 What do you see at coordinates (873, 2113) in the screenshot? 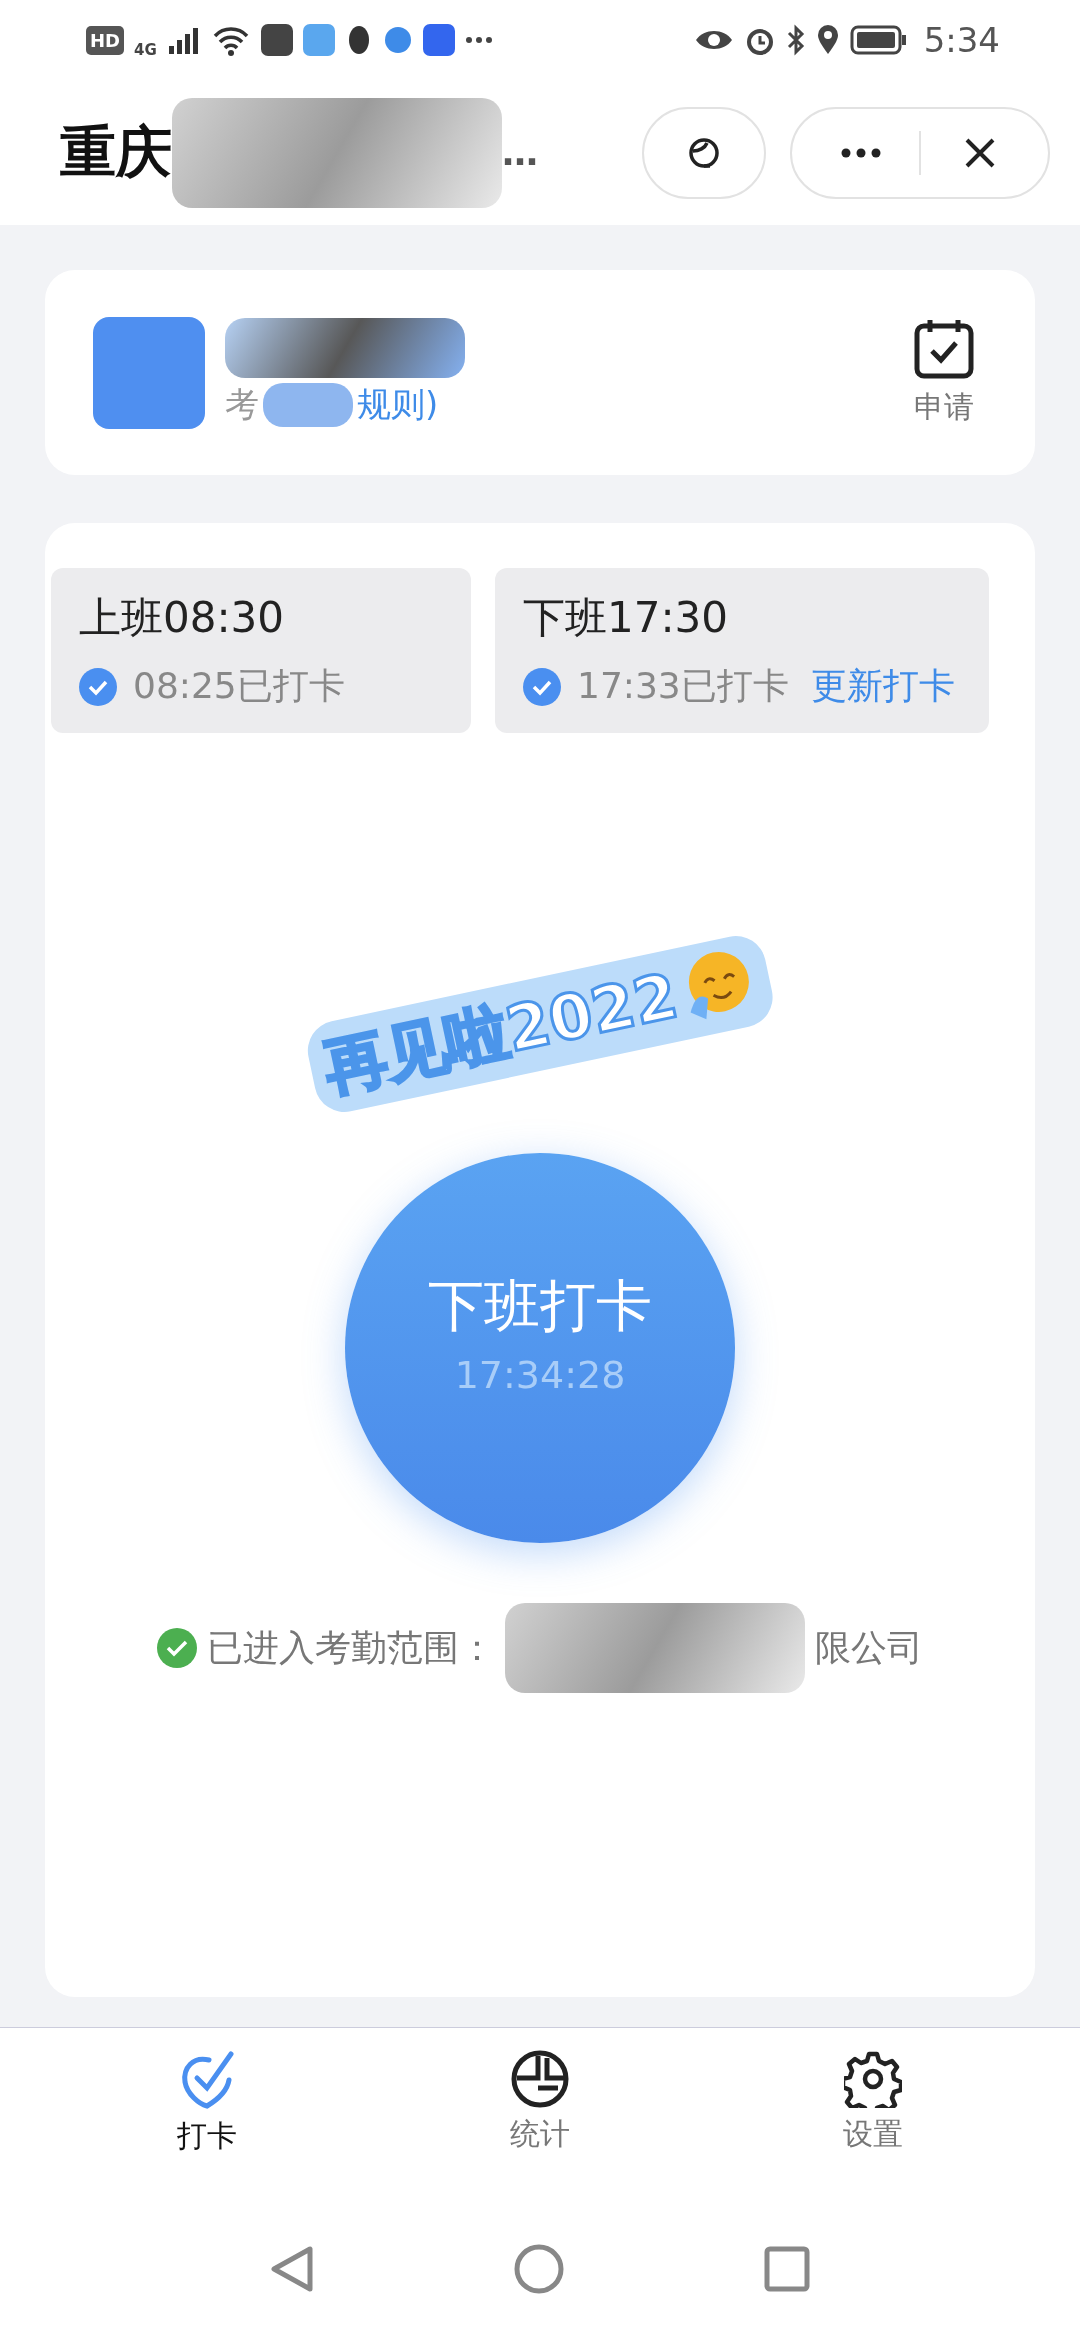
I see `nav-tab: 设置` at bounding box center [873, 2113].